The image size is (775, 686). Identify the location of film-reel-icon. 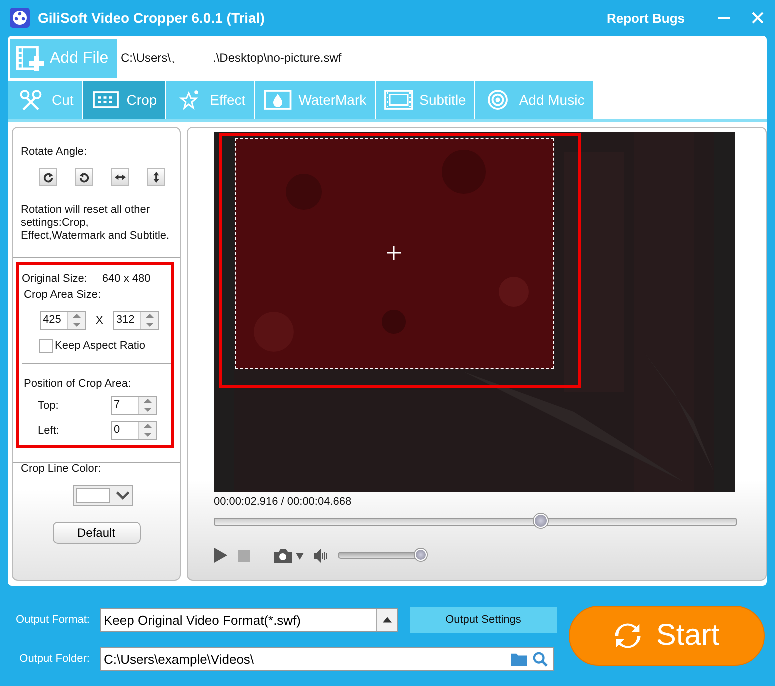
(20, 18).